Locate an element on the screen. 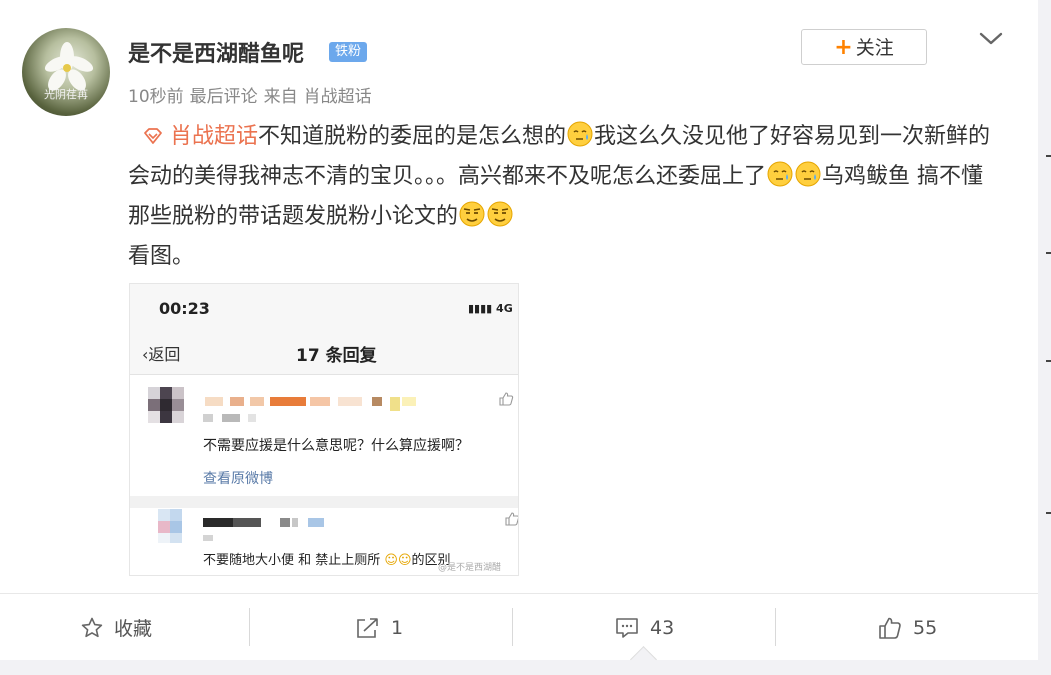  favorite-label: 收藏 is located at coordinates (133, 629).